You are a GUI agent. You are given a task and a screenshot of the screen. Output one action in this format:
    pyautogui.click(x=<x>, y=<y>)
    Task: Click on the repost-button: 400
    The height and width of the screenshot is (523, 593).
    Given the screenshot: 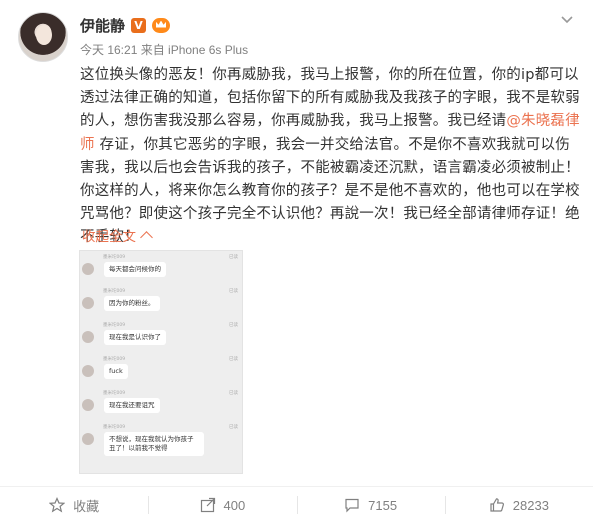 What is the action you would take?
    pyautogui.click(x=222, y=505)
    